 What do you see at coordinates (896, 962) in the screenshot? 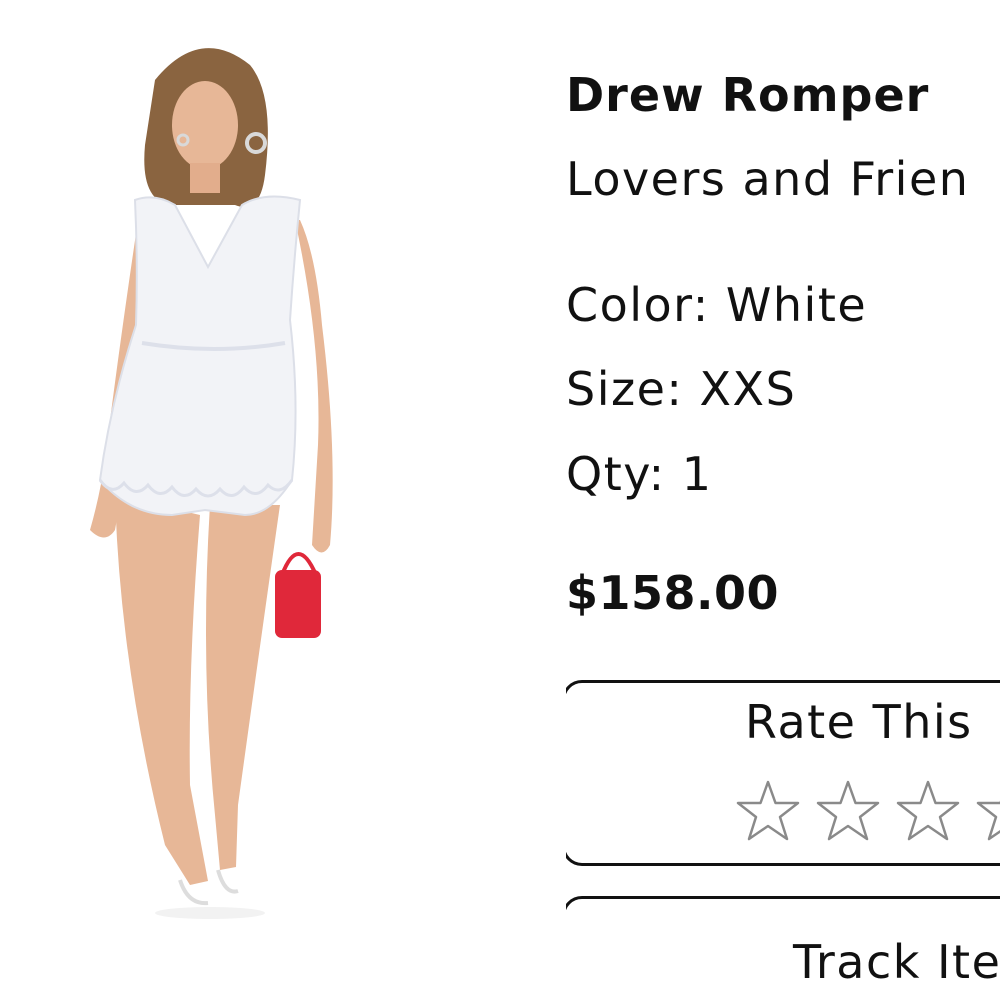
I see `track-item-label: Track Ite` at bounding box center [896, 962].